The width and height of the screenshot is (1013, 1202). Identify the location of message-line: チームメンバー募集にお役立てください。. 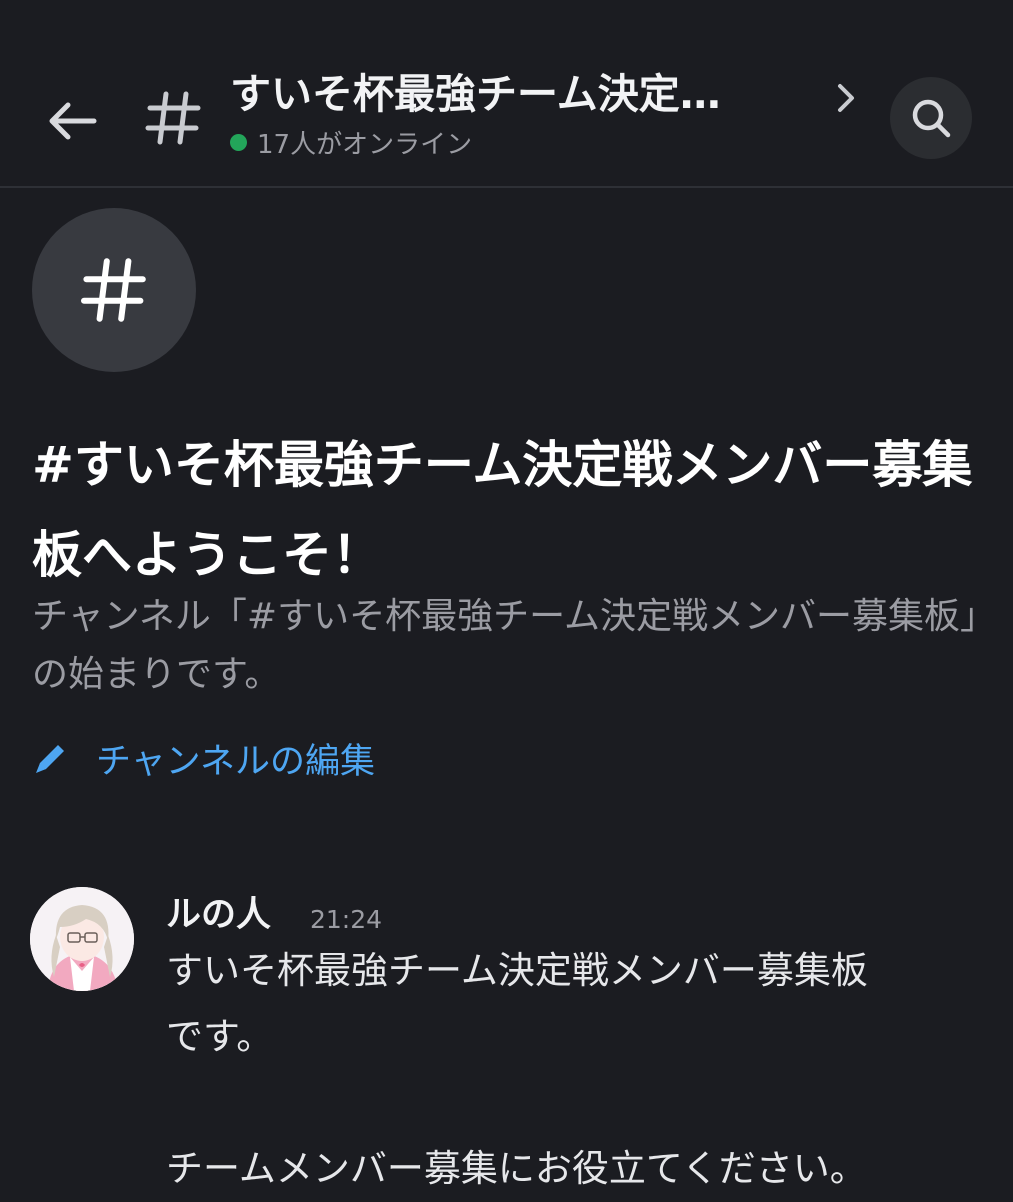
(516, 1168).